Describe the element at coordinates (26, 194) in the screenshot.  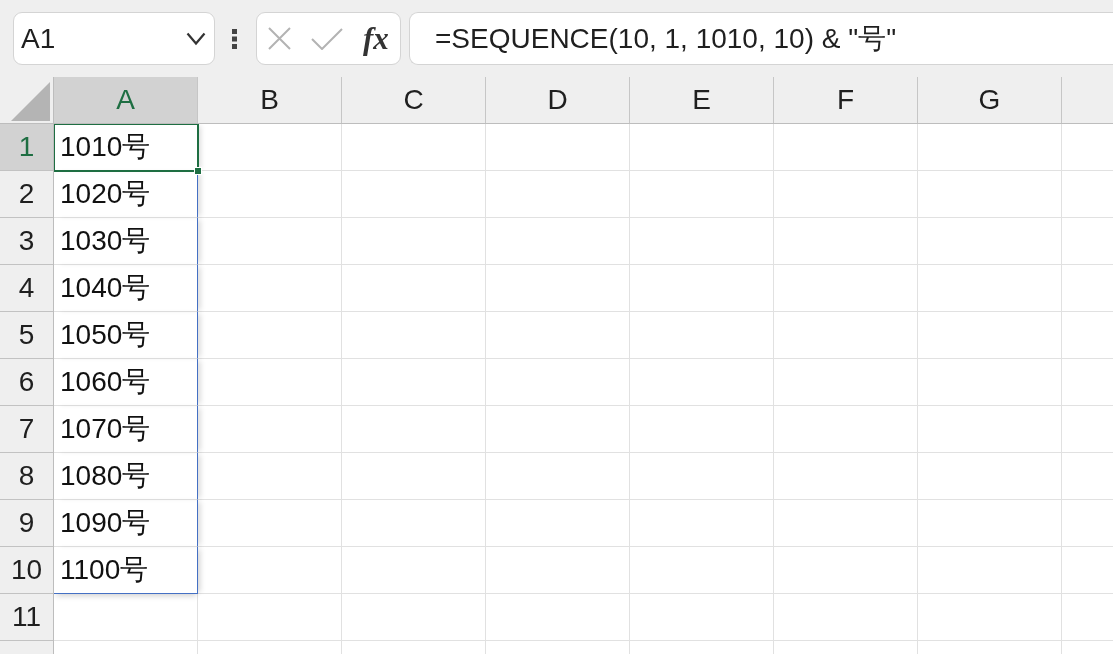
I see `row-header: 2` at that location.